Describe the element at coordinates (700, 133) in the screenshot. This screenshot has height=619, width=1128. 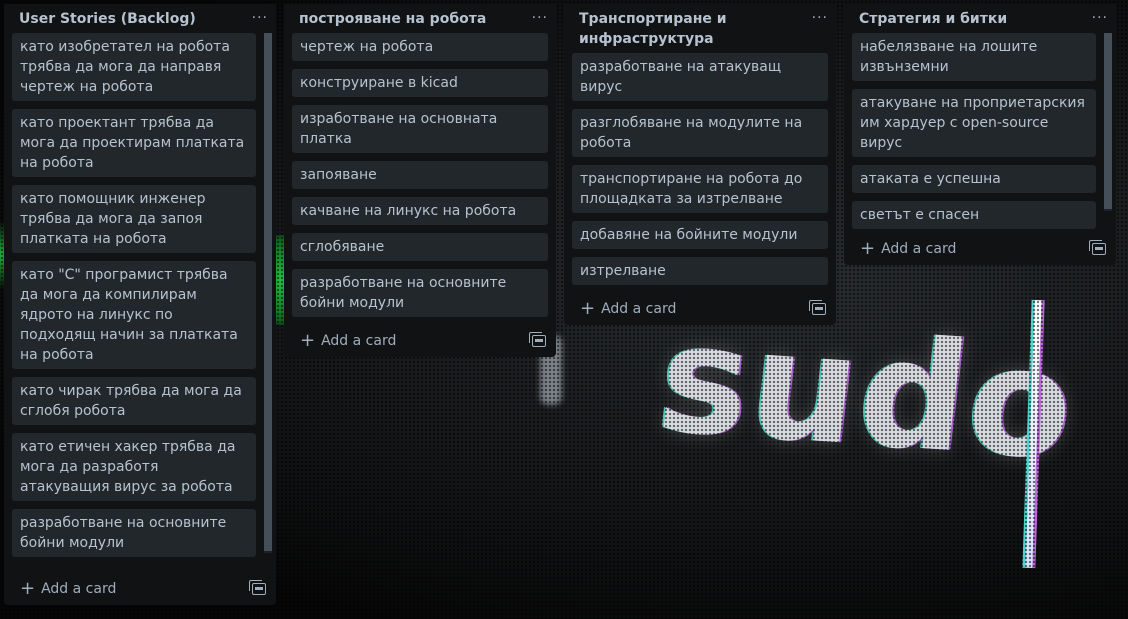
I see `card: разглобяване на модулите на робота` at that location.